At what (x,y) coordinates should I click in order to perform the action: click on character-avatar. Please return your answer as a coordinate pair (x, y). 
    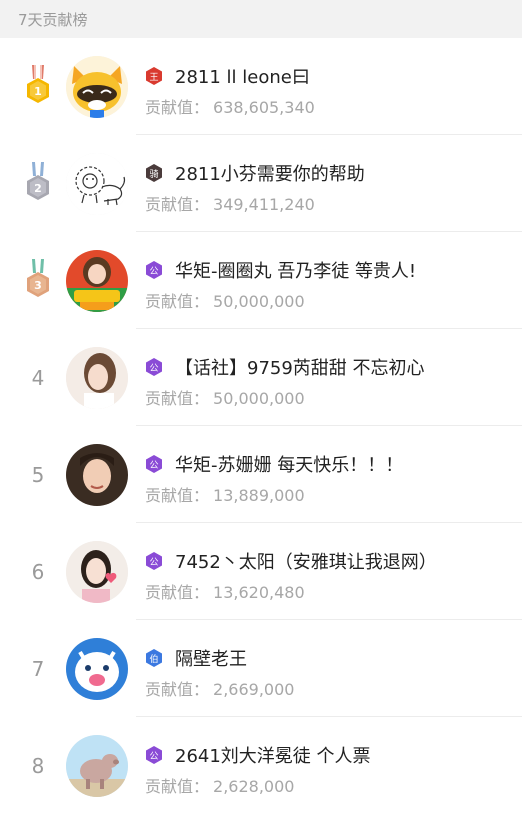
    Looking at the image, I should click on (97, 281).